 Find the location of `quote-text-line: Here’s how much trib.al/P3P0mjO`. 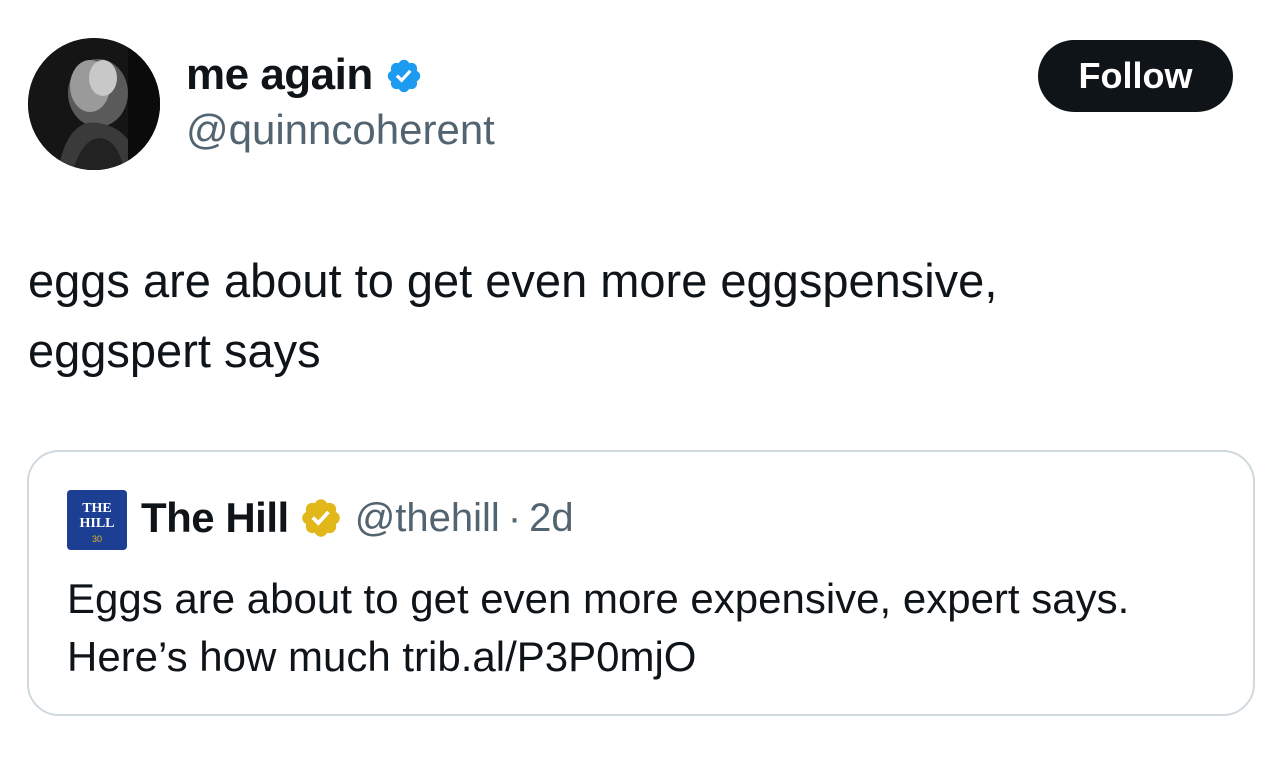

quote-text-line: Here’s how much trib.al/P3P0mjO is located at coordinates (382, 656).